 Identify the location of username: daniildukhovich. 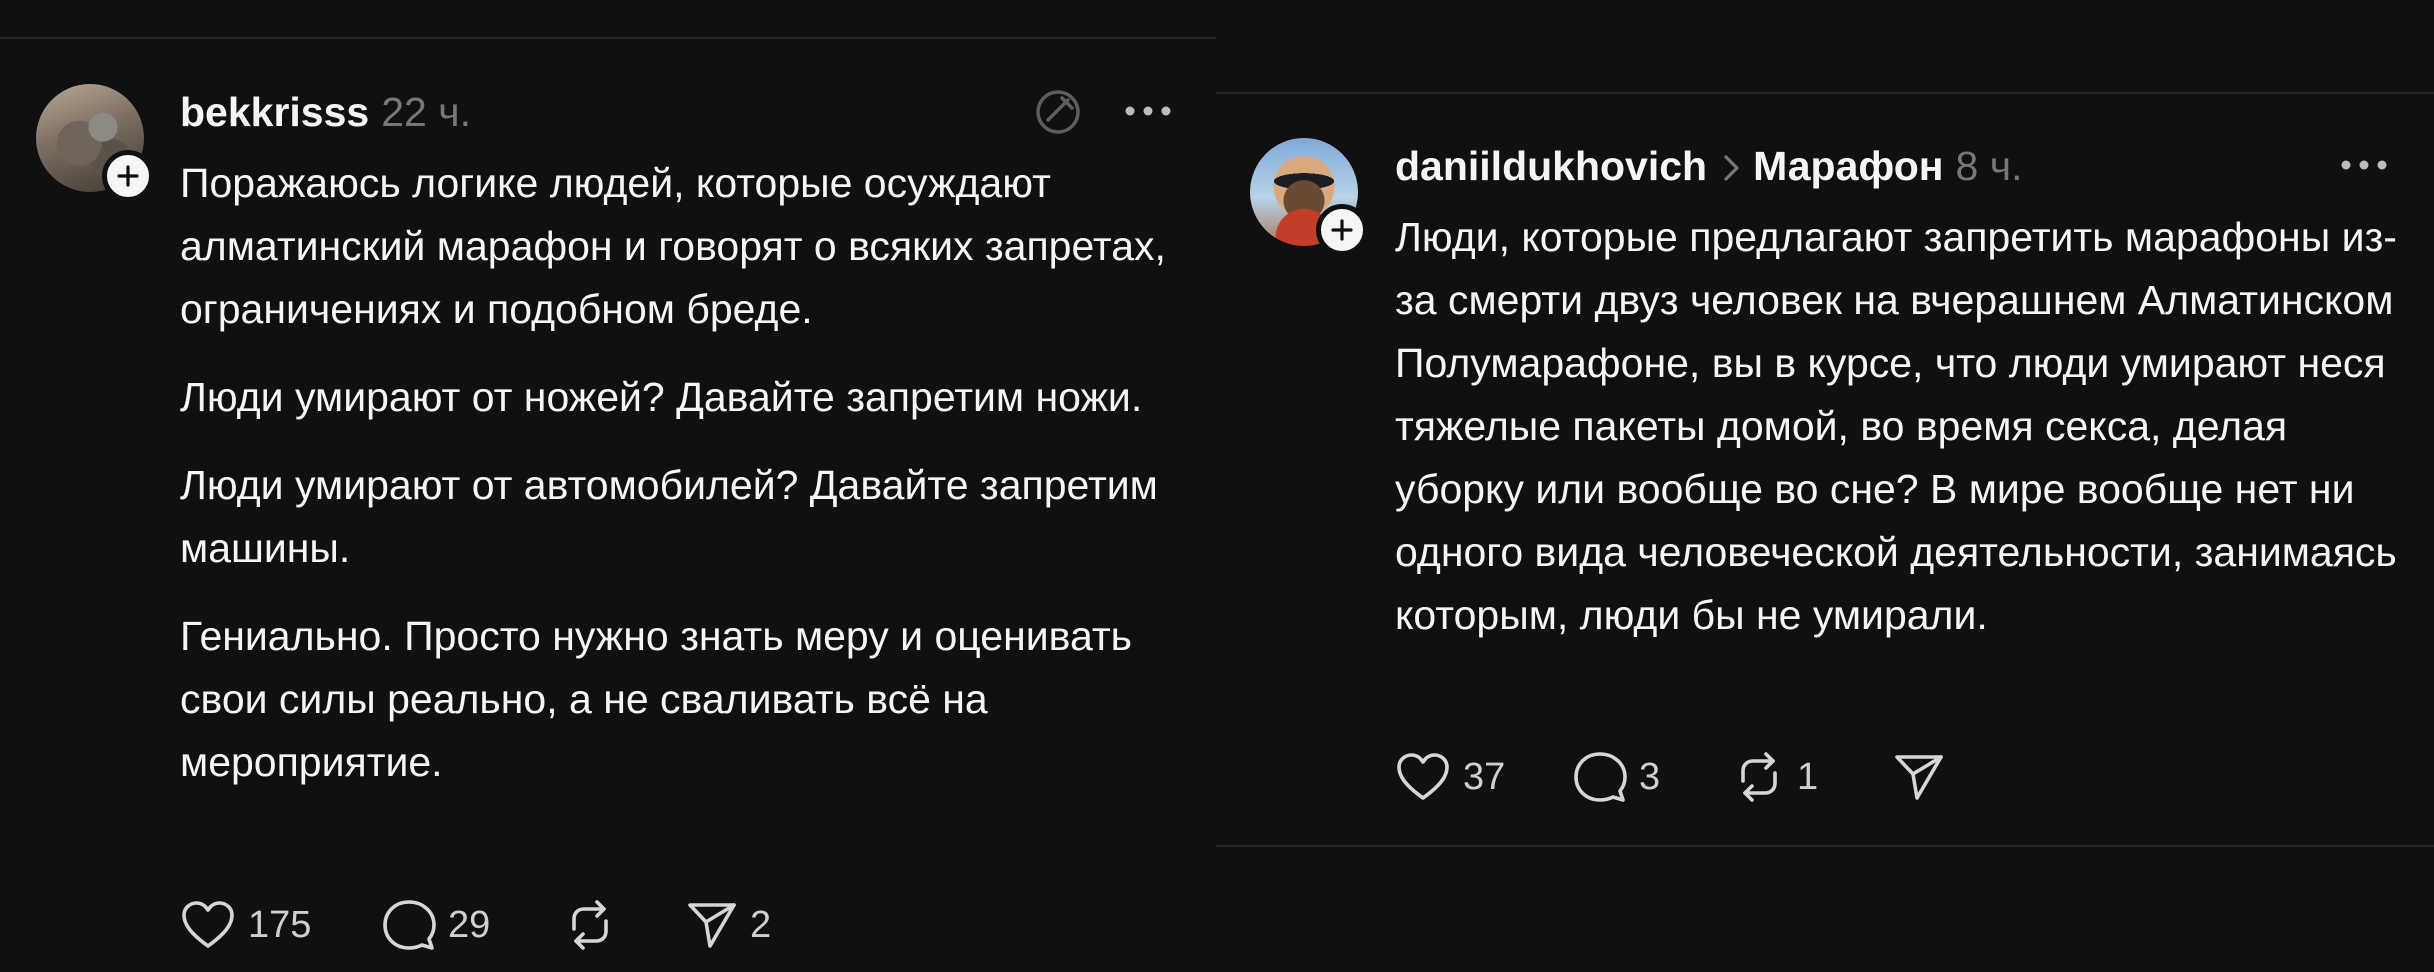
(1551, 166).